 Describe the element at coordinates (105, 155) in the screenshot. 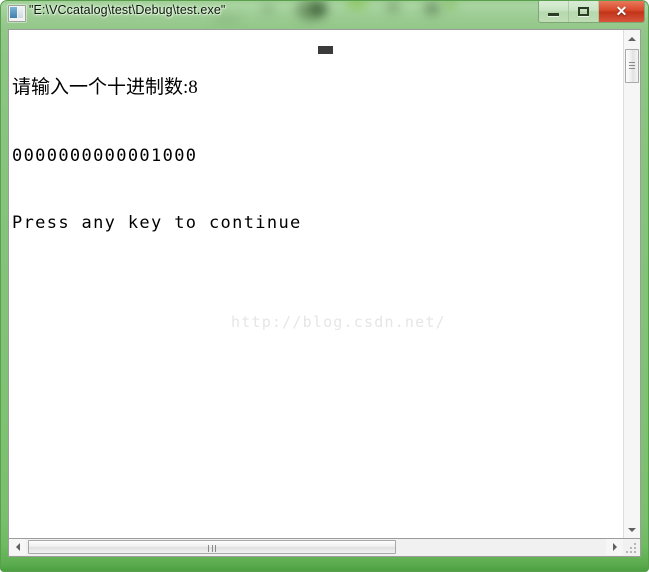

I see `console-line: 0000000000001000` at that location.